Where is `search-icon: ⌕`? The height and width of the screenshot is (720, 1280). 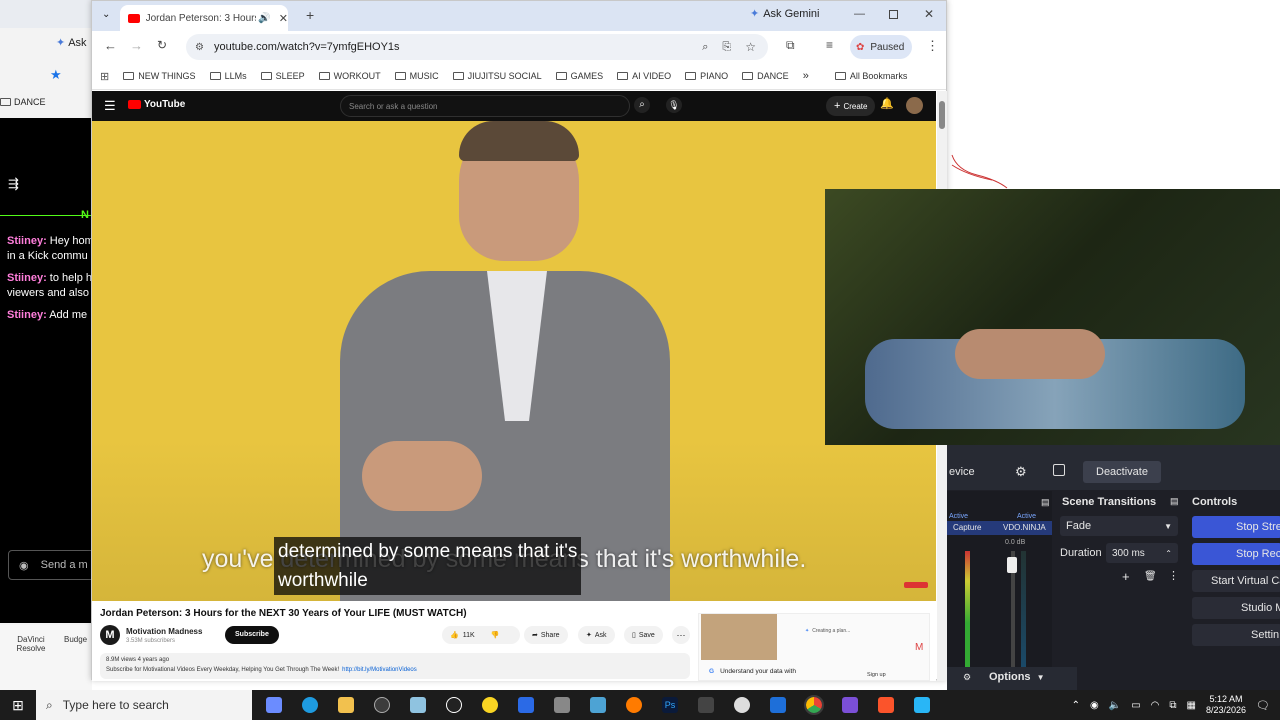 search-icon: ⌕ is located at coordinates (642, 105).